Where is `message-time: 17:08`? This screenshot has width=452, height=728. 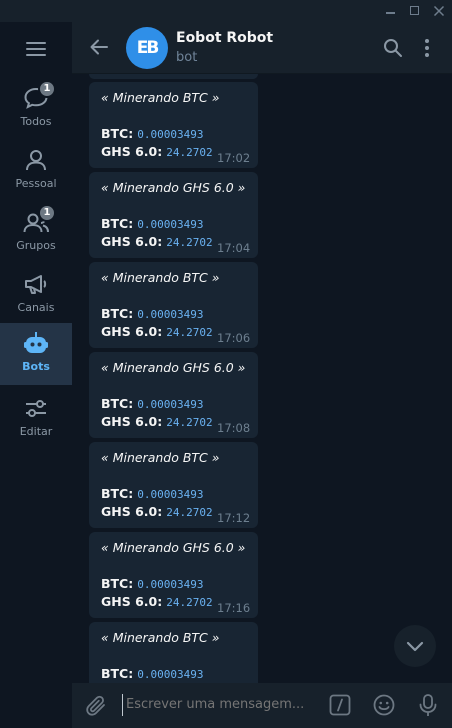
message-time: 17:08 is located at coordinates (234, 428).